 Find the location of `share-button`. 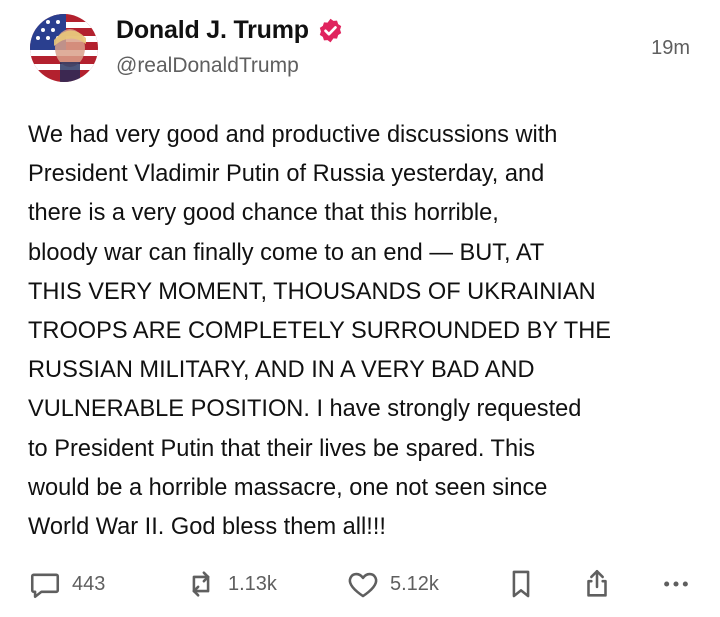

share-button is located at coordinates (597, 584).